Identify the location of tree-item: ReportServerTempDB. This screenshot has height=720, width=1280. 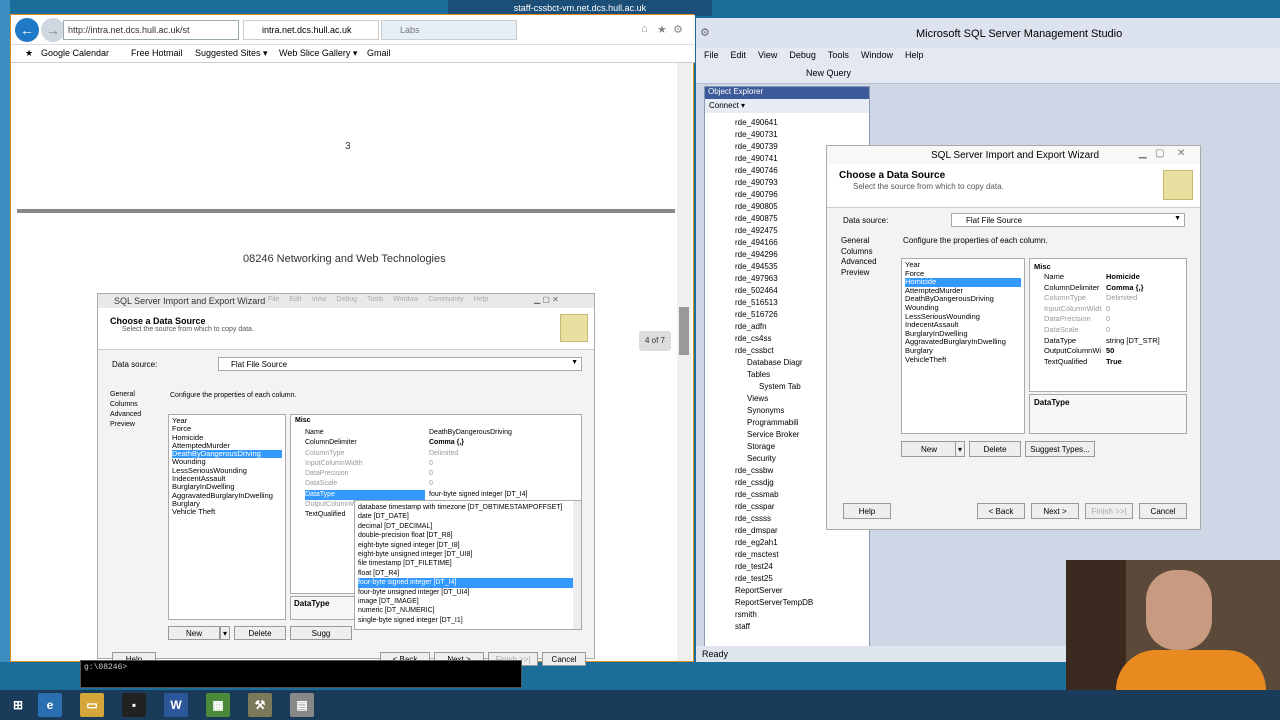
(800, 603).